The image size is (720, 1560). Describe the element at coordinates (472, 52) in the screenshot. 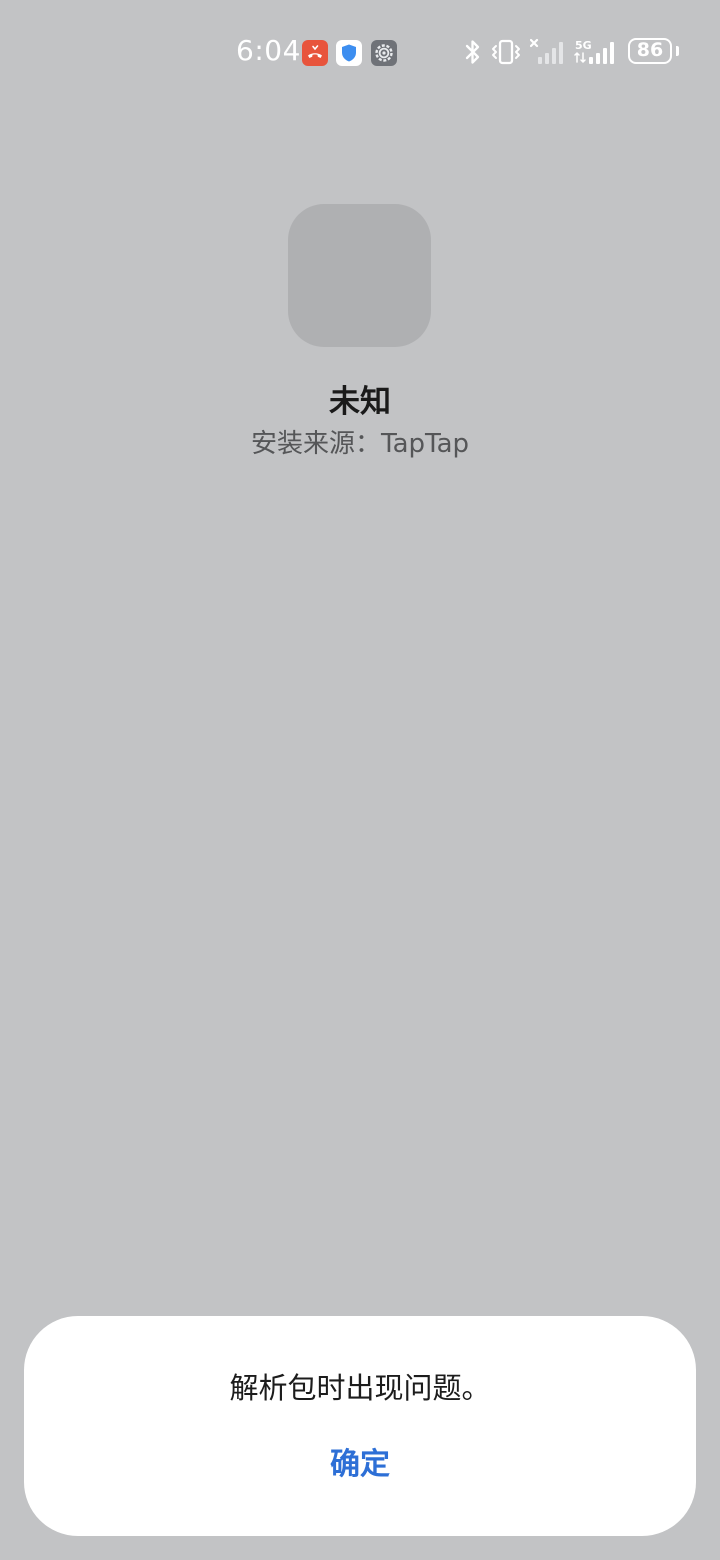

I see `bluetooth-icon` at that location.